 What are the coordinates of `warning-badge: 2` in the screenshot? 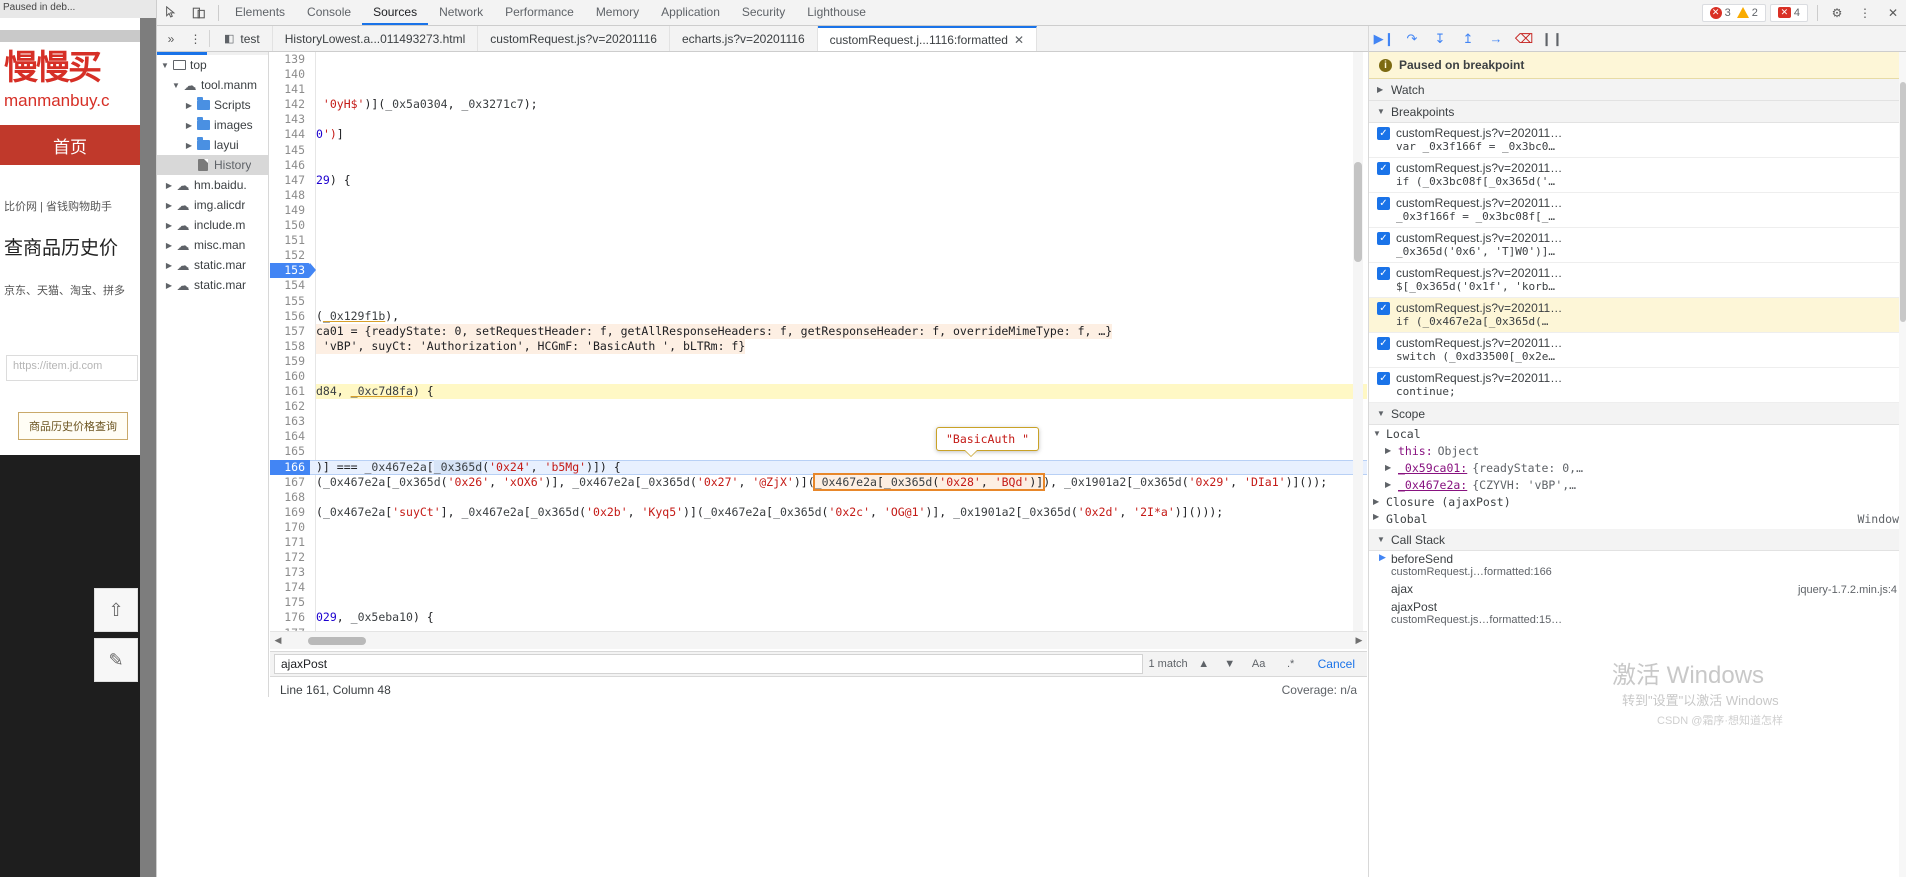 It's located at (1747, 13).